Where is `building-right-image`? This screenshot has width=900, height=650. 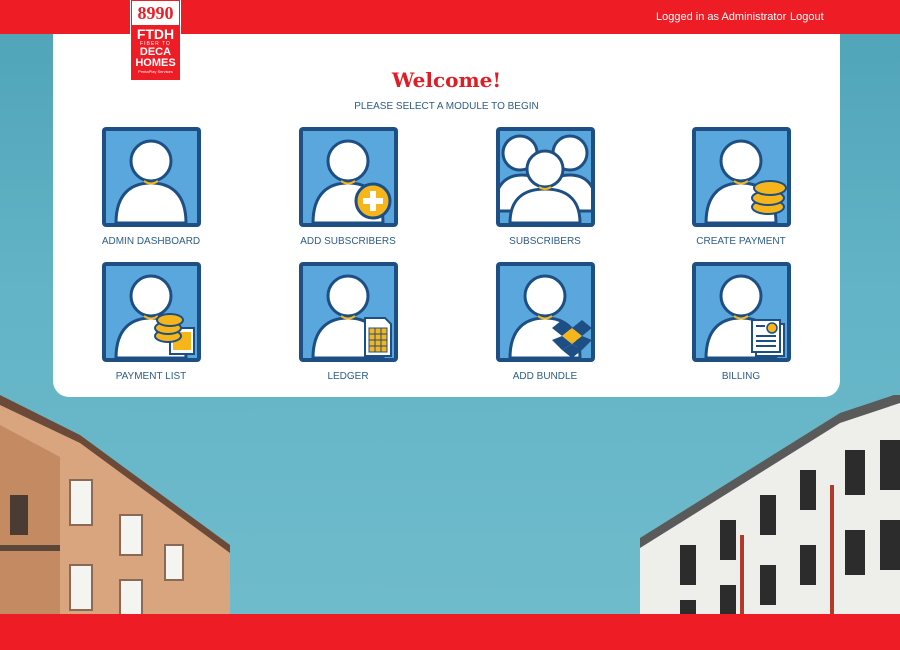
building-right-image is located at coordinates (770, 507).